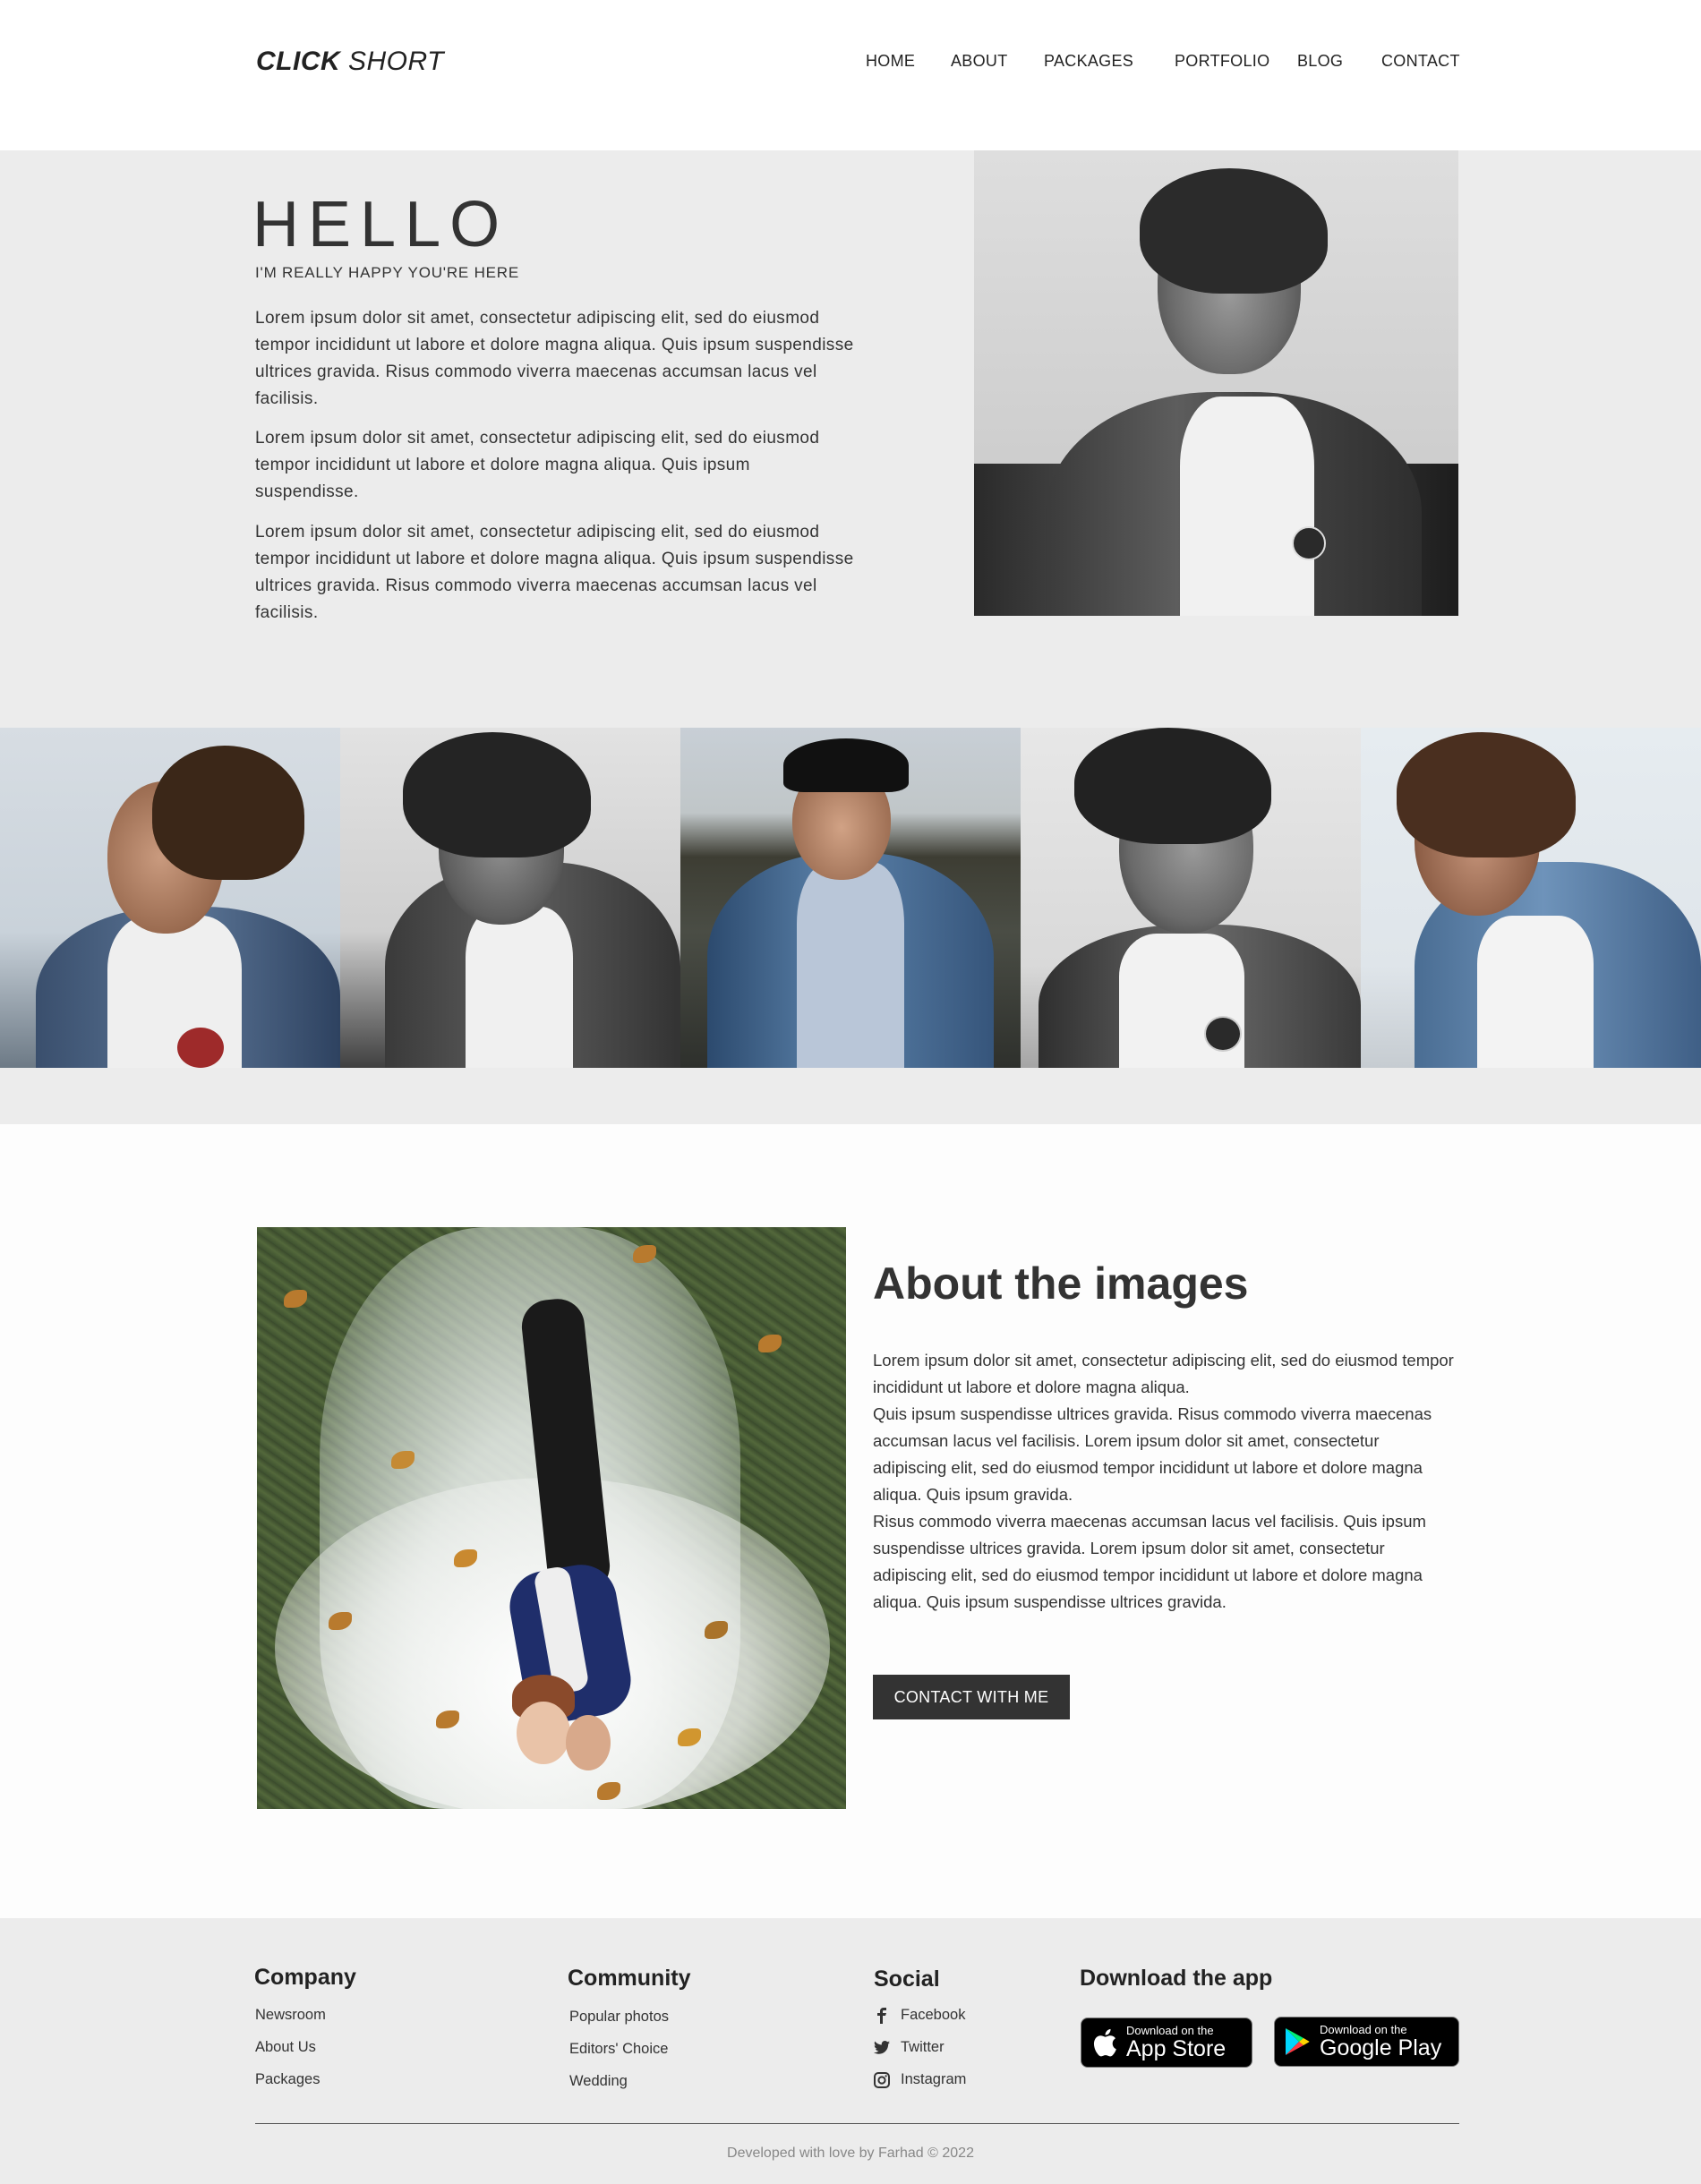  What do you see at coordinates (287, 2079) in the screenshot?
I see `footer-link-packages: Packages` at bounding box center [287, 2079].